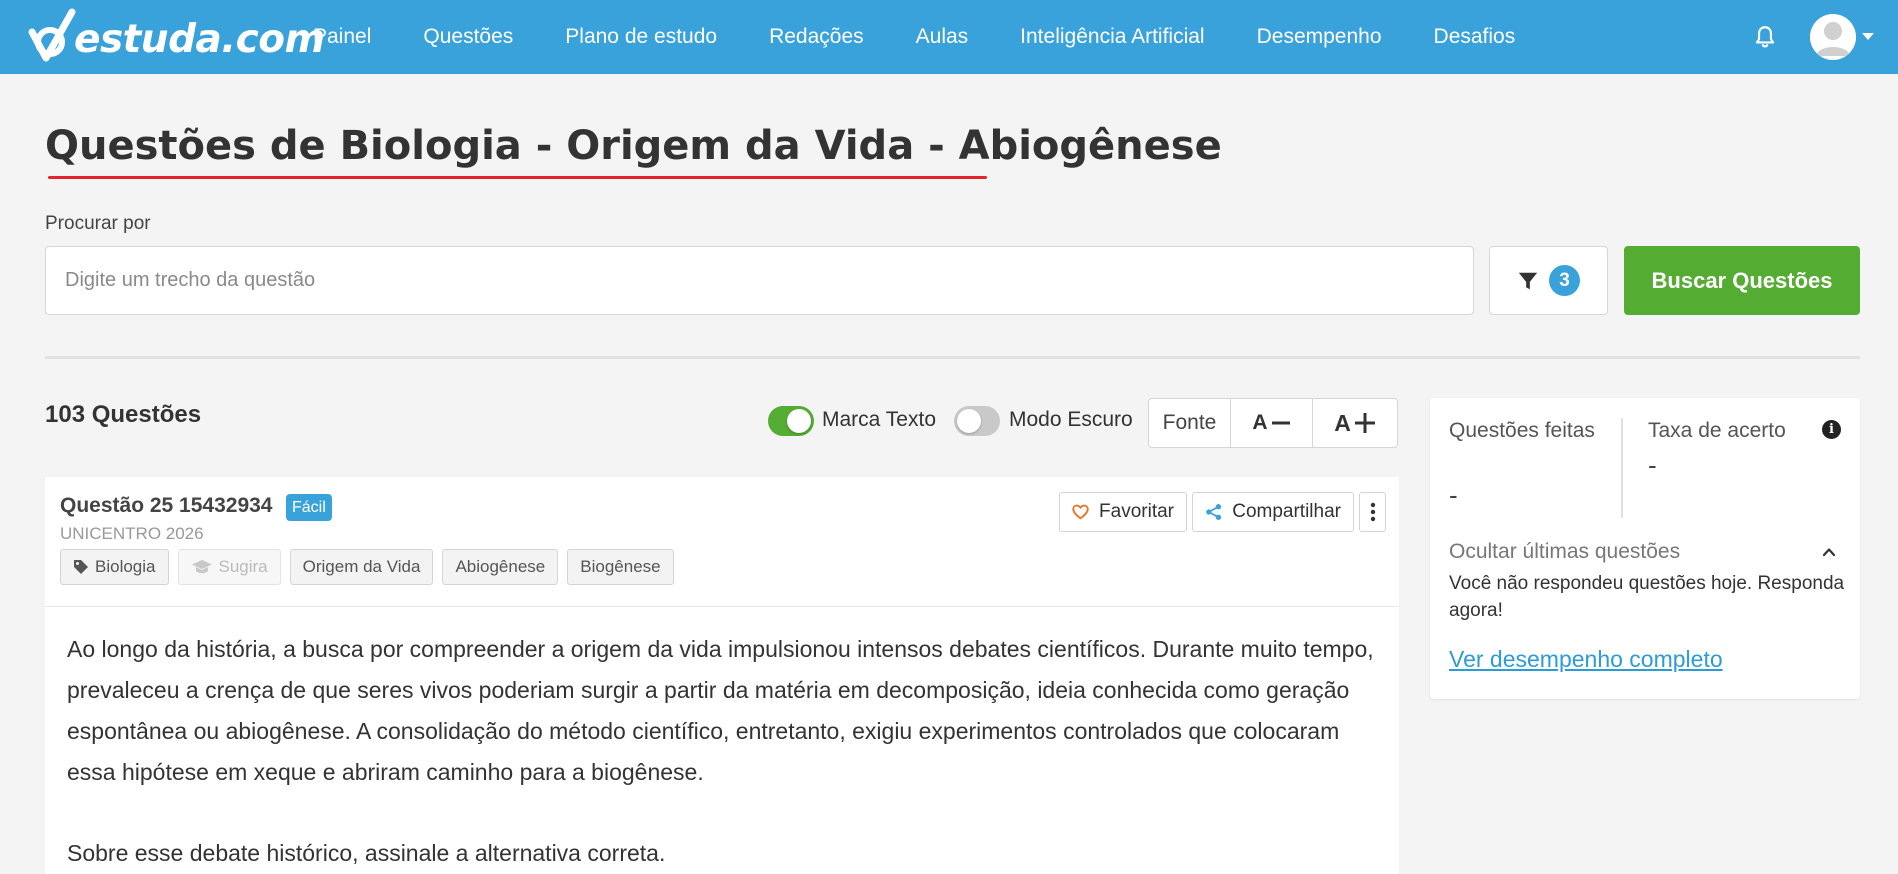 This screenshot has height=874, width=1898. I want to click on nav-item-plano-de-estudo: Plano de estudo, so click(641, 37).